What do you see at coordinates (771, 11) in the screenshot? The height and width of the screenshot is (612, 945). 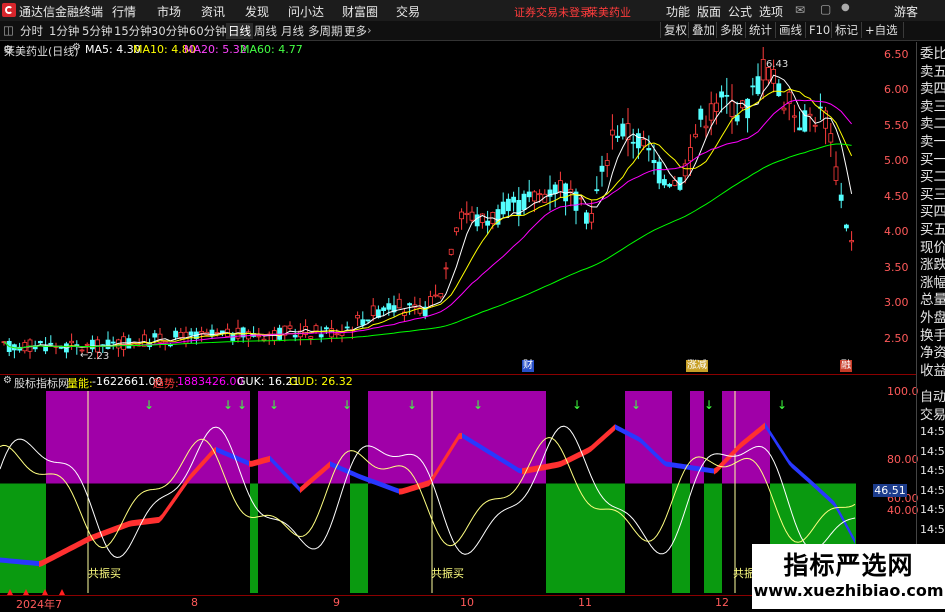 I see `menu-item-xuanxiang: 选项` at bounding box center [771, 11].